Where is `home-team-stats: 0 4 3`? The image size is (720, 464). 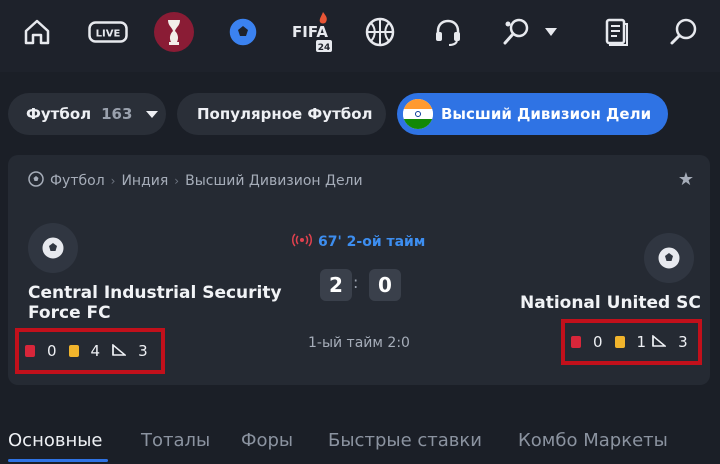 home-team-stats: 0 4 3 is located at coordinates (90, 351).